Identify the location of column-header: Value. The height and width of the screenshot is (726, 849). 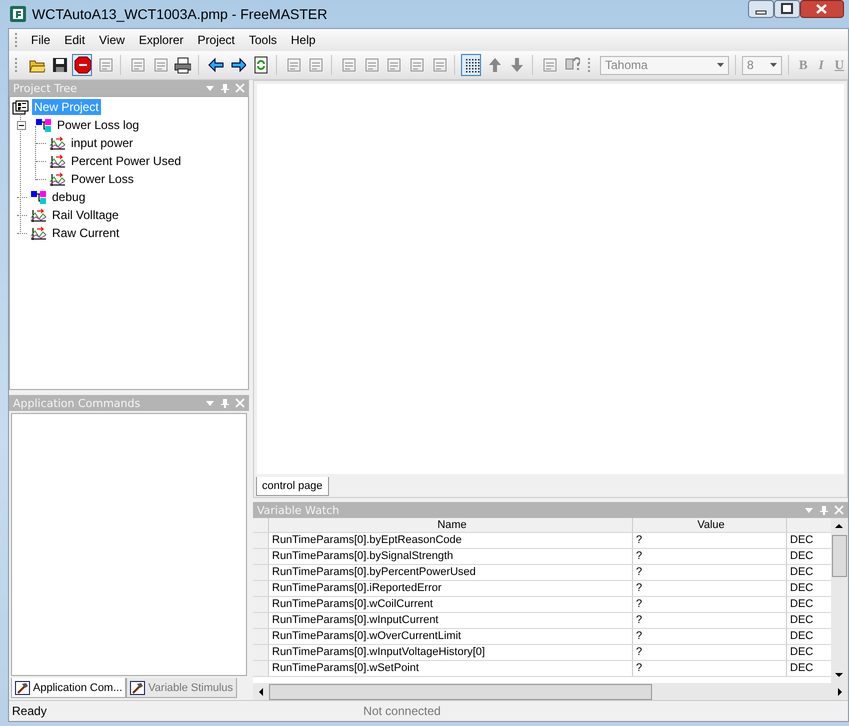
(710, 525).